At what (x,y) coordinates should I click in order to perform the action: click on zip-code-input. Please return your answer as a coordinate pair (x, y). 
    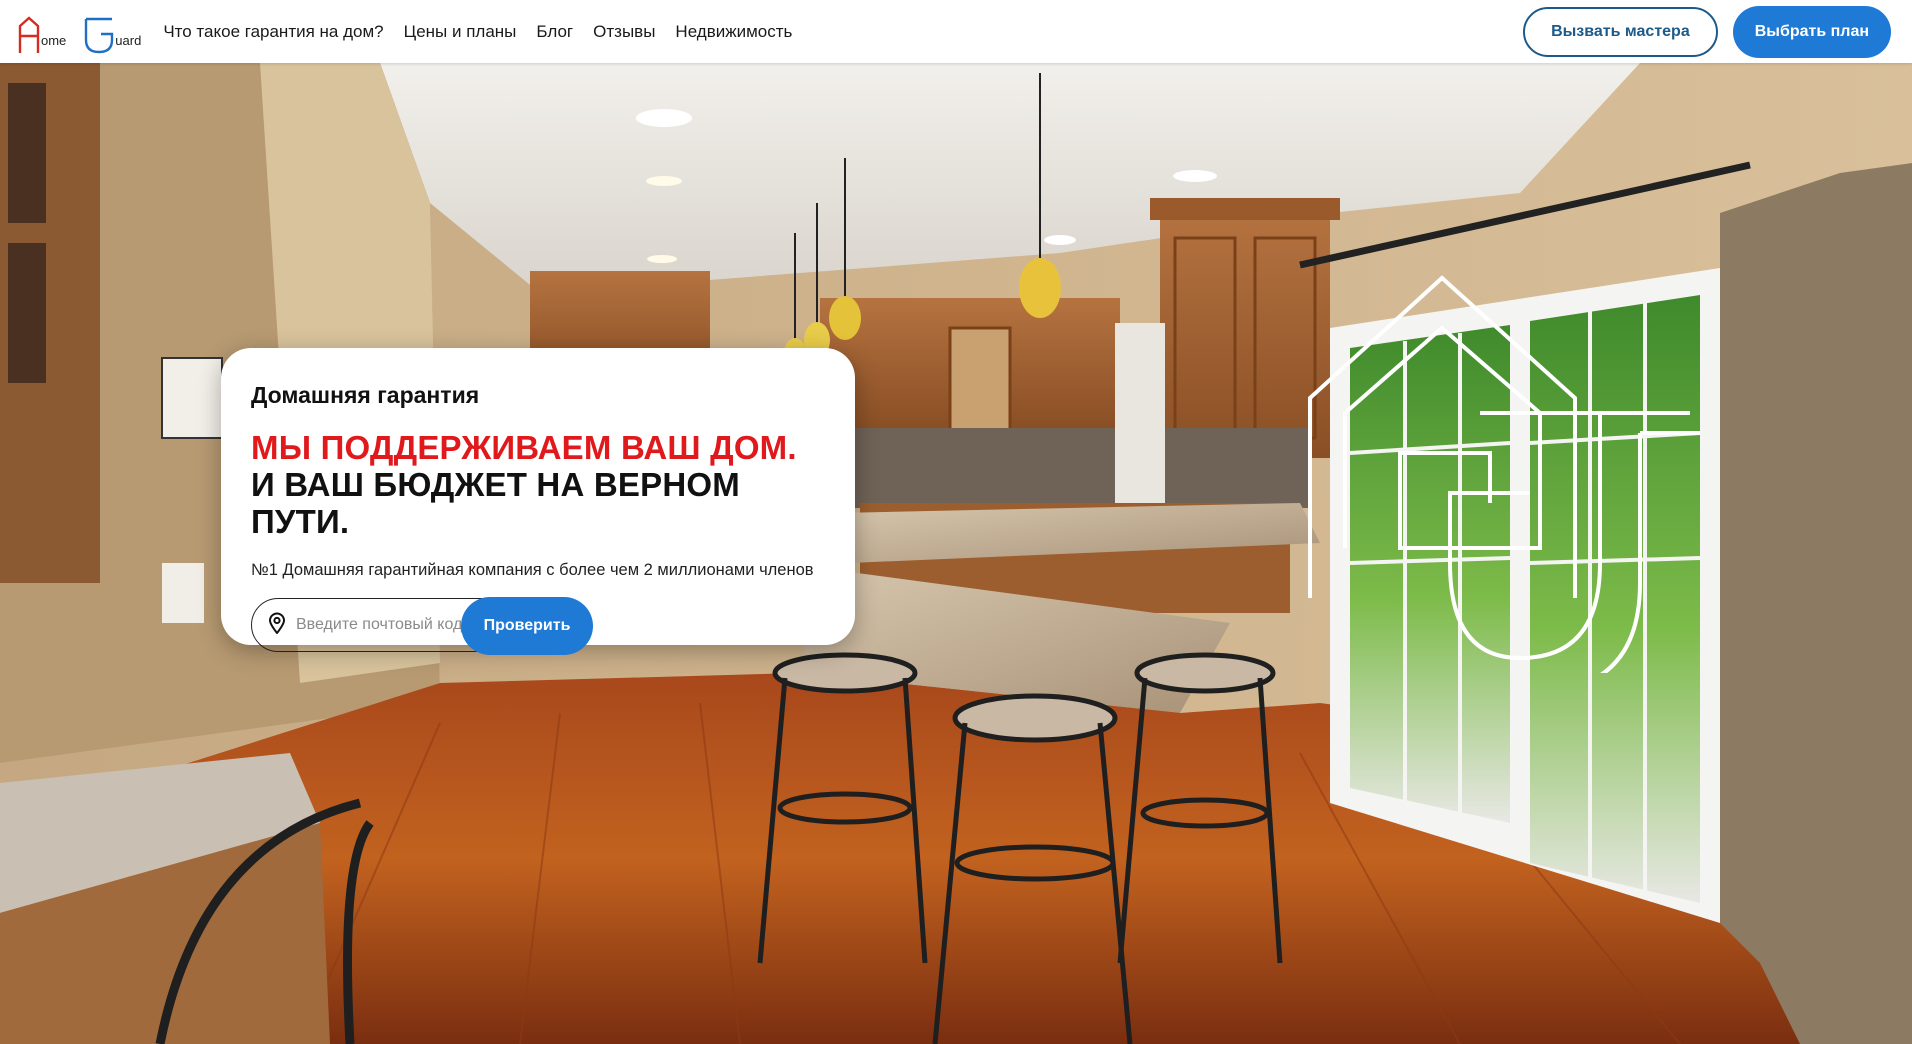
    Looking at the image, I should click on (381, 625).